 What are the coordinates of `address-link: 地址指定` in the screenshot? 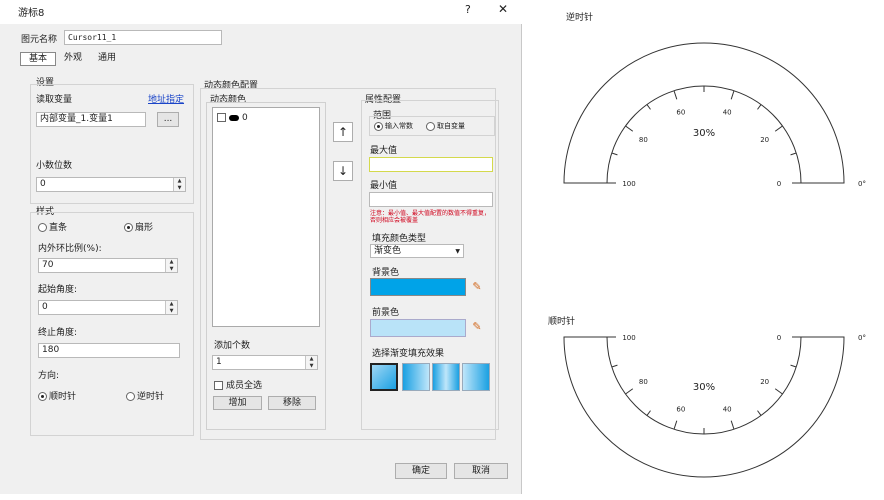 It's located at (166, 98).